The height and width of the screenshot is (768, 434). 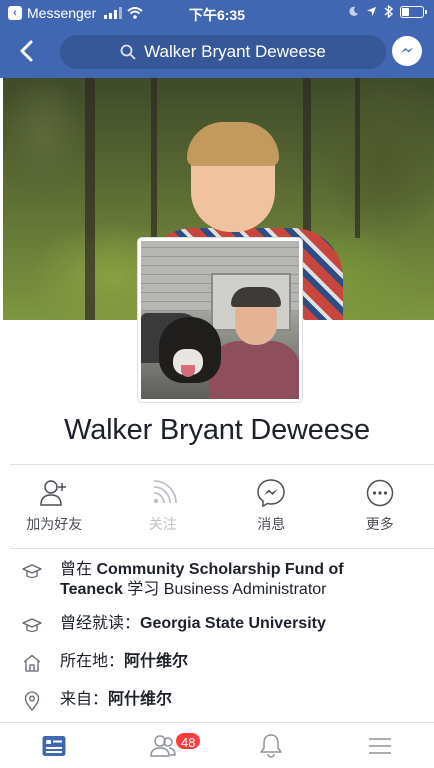 I want to click on messenger-bolt-icon, so click(x=407, y=50).